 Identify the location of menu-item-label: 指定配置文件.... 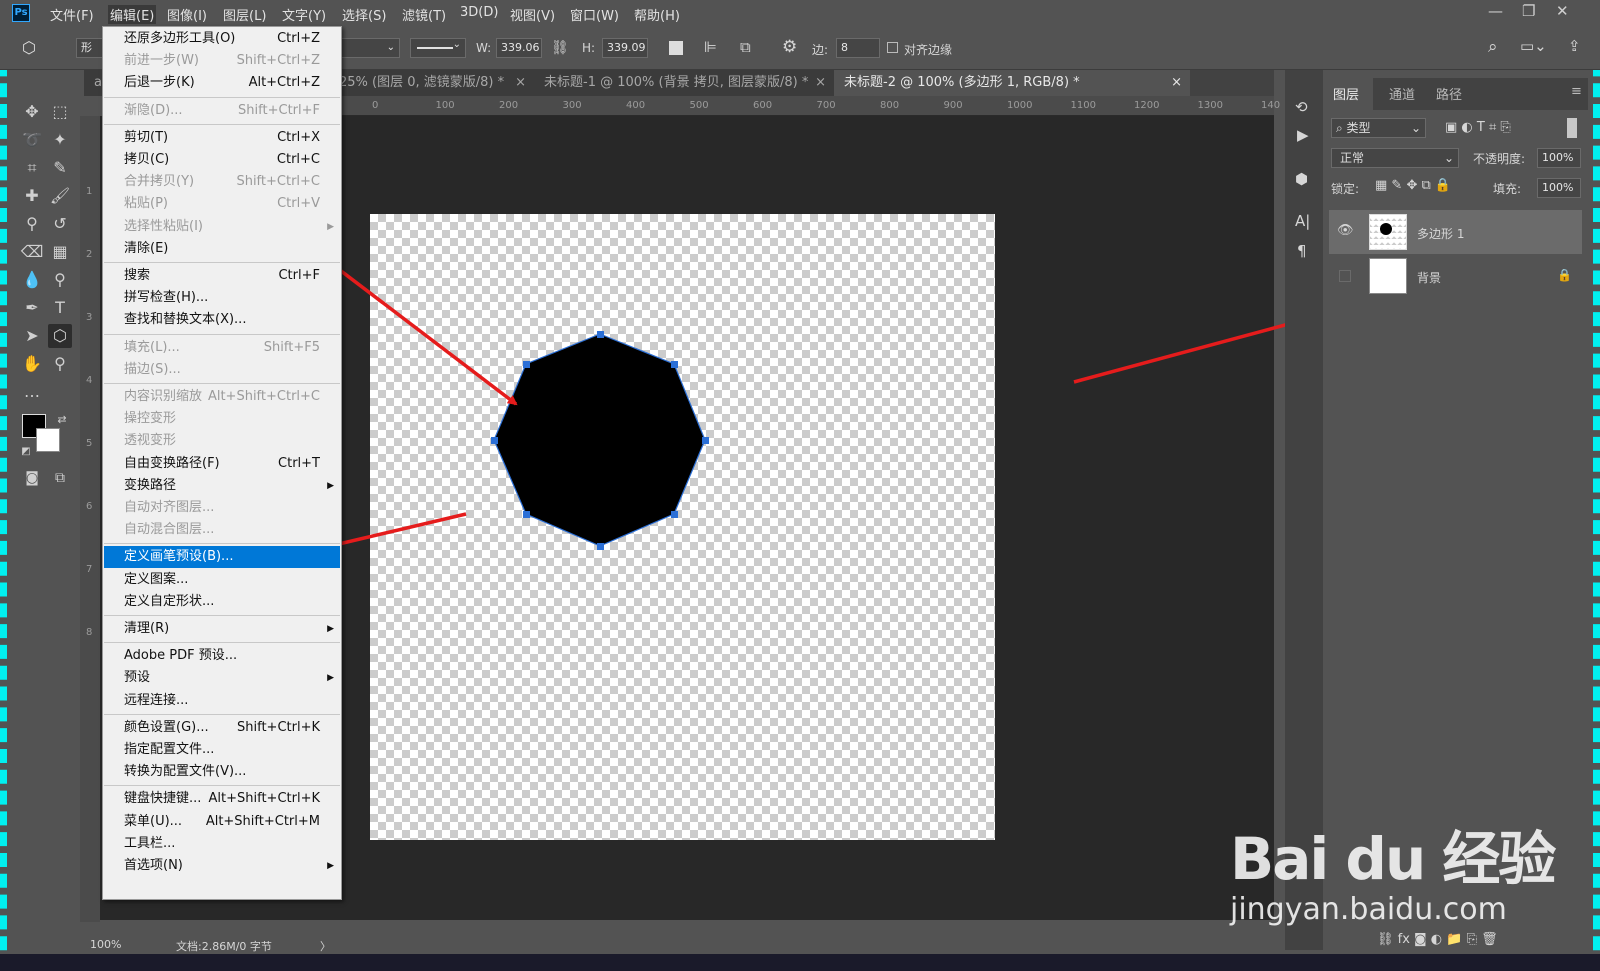
(169, 749).